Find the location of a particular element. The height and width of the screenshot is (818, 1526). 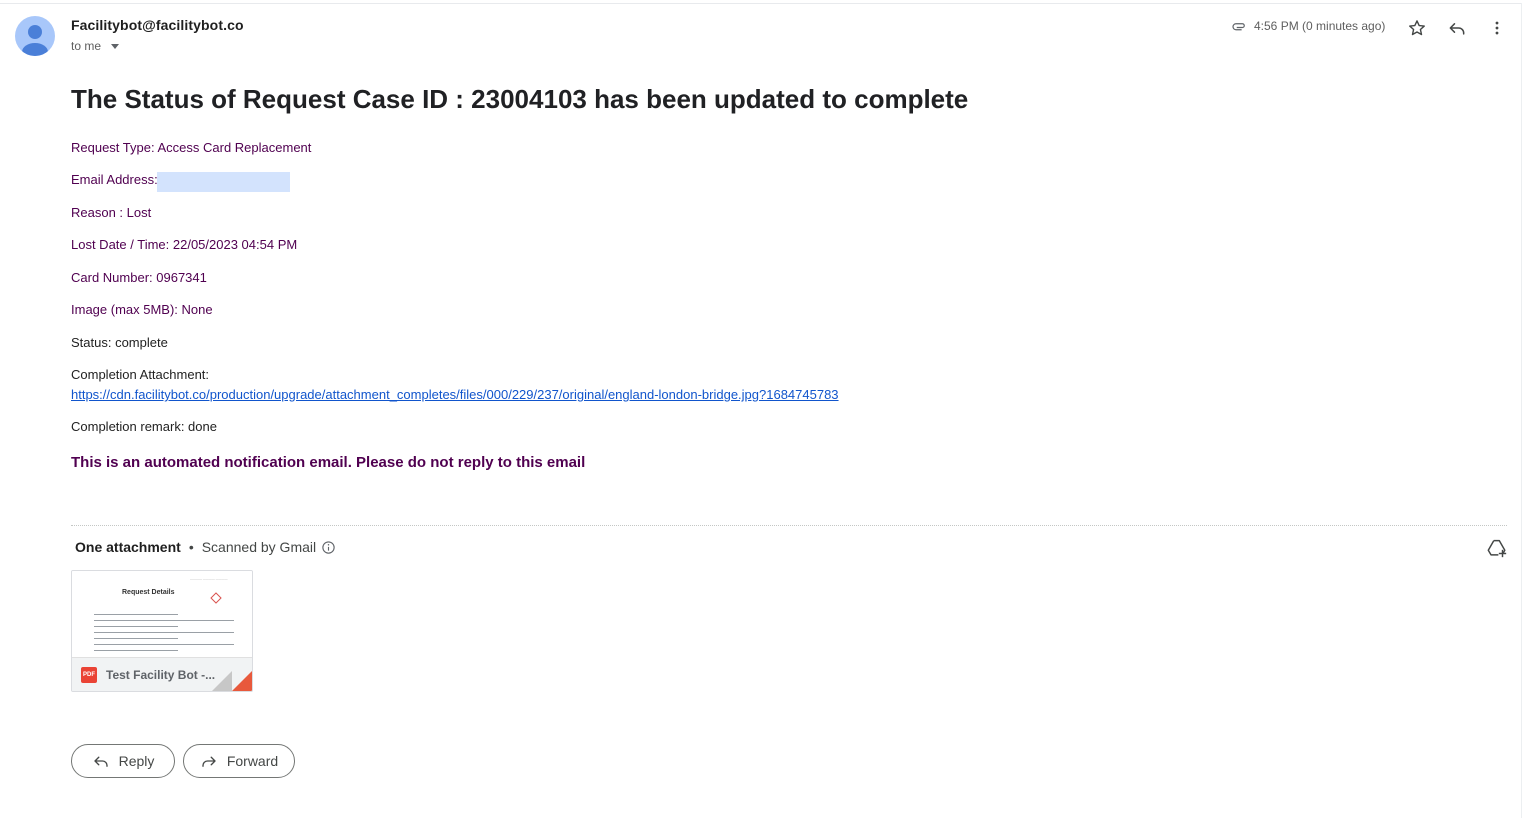

reply-button: Reply is located at coordinates (123, 761).